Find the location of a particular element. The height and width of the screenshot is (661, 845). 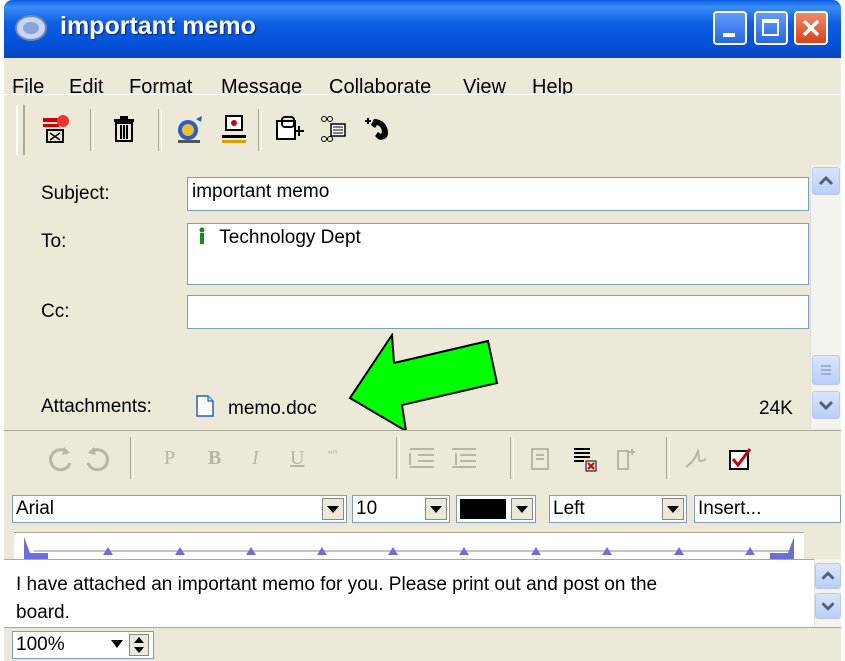

align-select: Left is located at coordinates (618, 509).